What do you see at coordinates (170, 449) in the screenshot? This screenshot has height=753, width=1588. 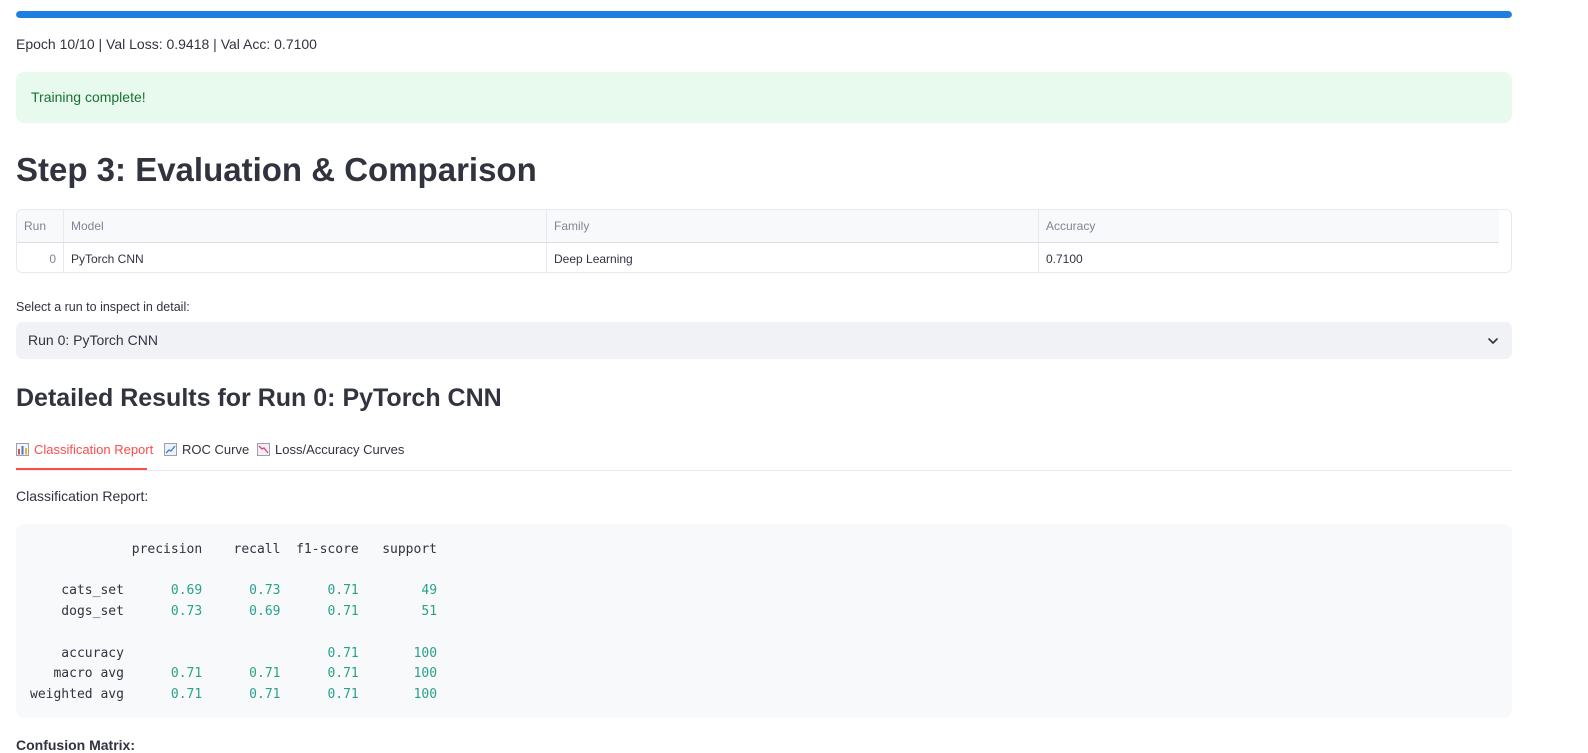 I see `line-chart-up-icon` at bounding box center [170, 449].